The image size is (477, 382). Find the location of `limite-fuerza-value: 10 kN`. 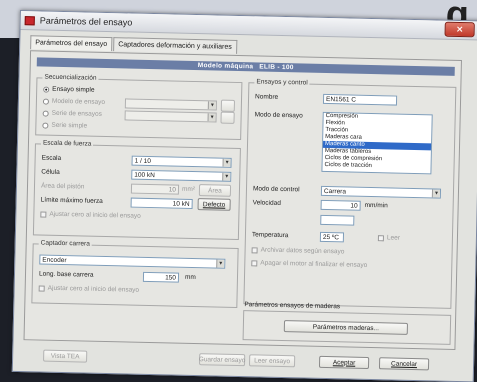

limite-fuerza-value: 10 kN is located at coordinates (181, 204).